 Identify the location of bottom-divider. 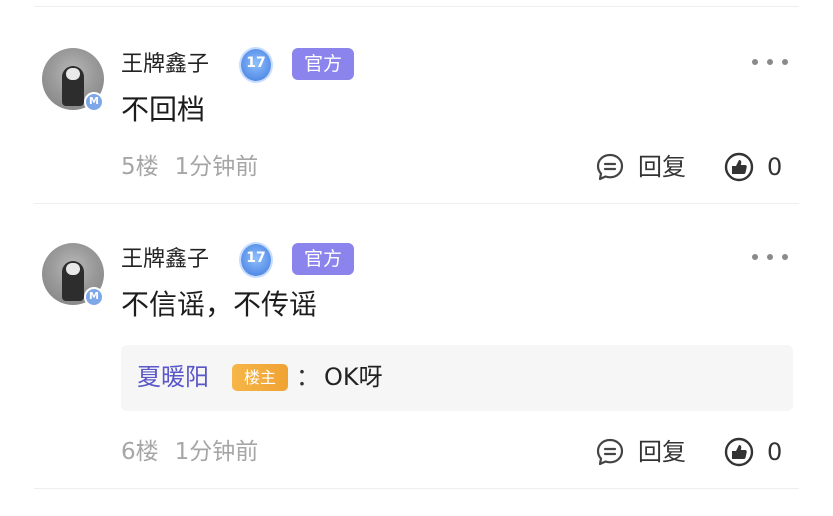
(416, 488).